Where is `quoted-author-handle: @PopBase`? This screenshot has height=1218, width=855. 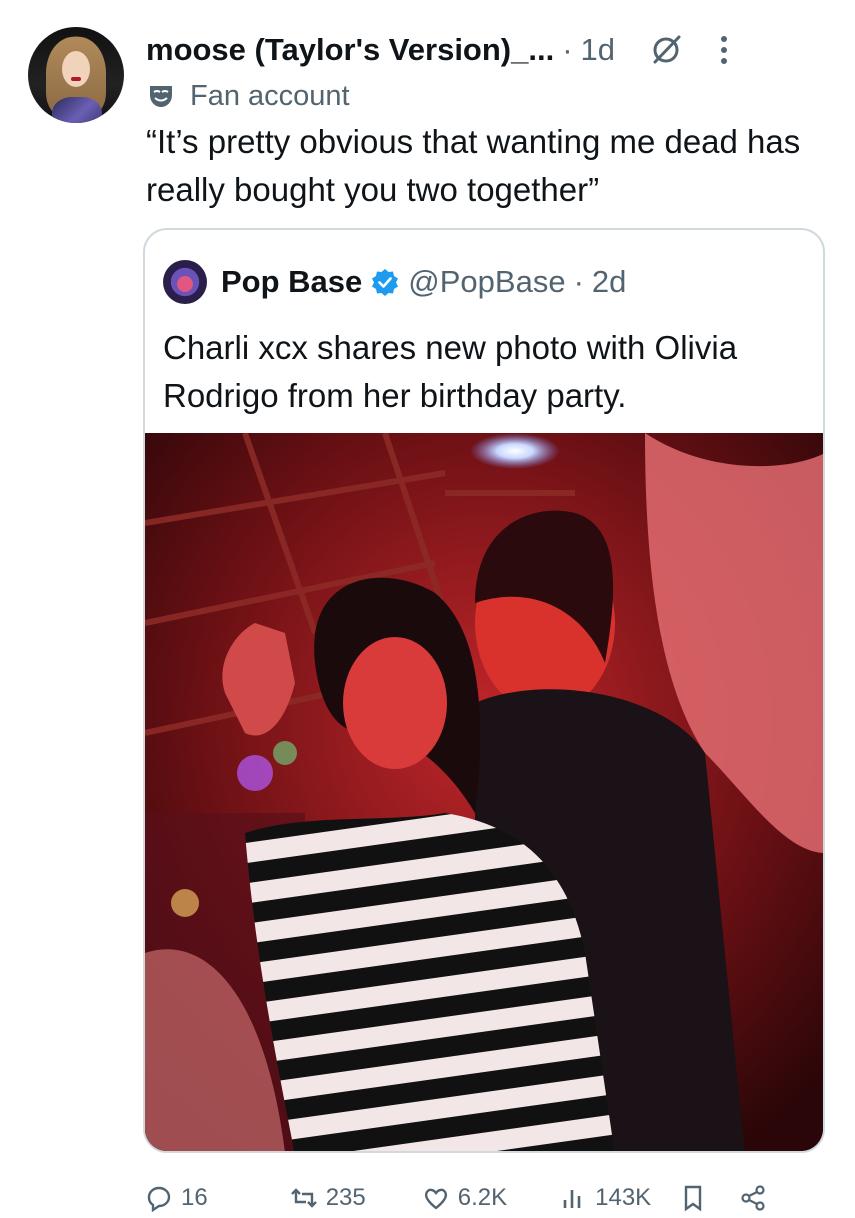
quoted-author-handle: @PopBase is located at coordinates (486, 282).